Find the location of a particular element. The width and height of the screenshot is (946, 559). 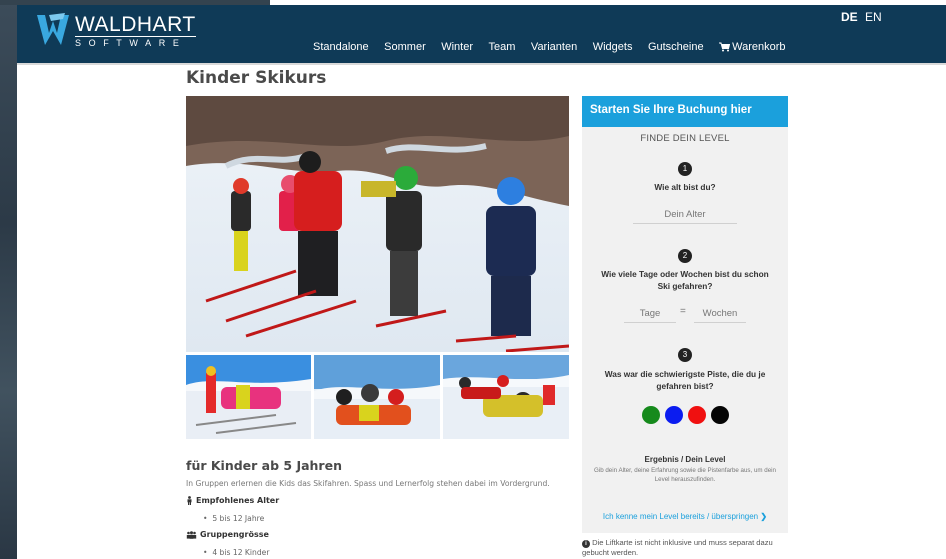

lang-de: DE is located at coordinates (849, 17).